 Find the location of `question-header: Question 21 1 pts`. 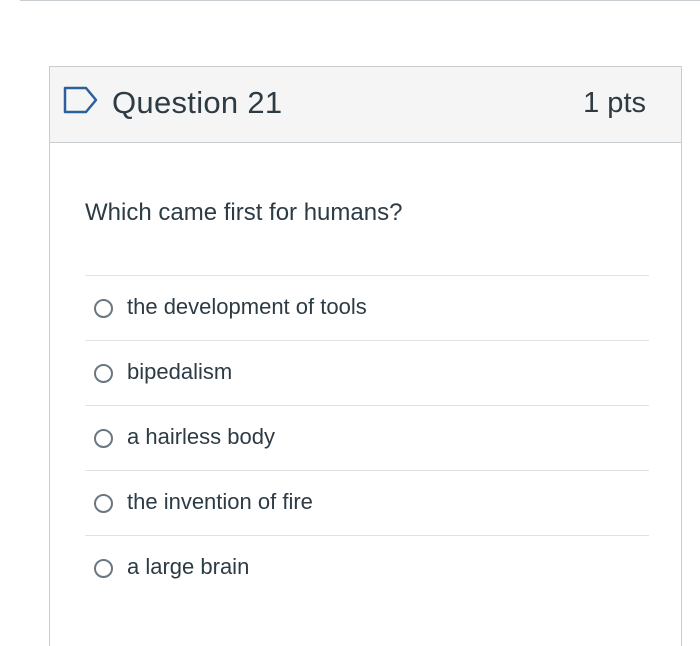

question-header: Question 21 1 pts is located at coordinates (365, 105).